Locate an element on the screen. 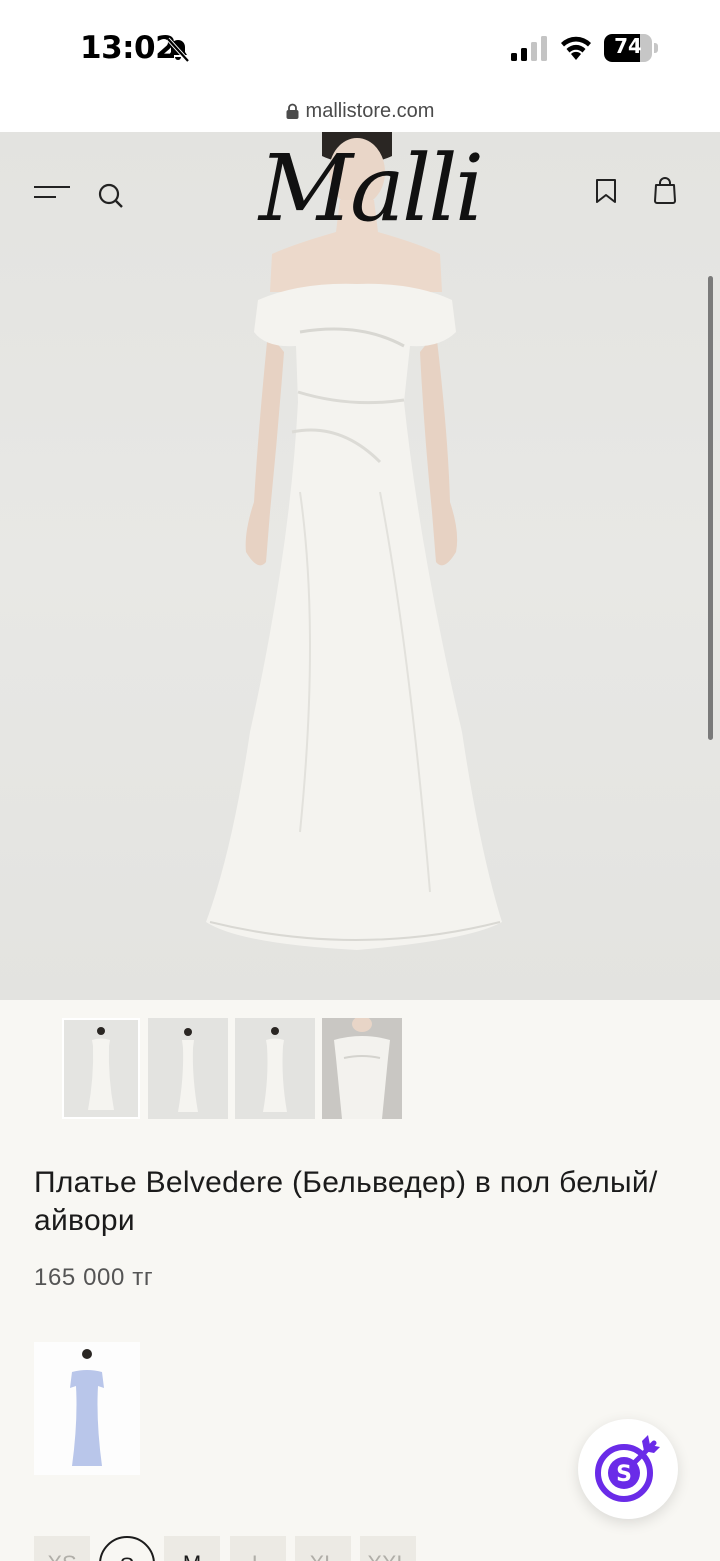 This screenshot has height=1561, width=720. size-option: L is located at coordinates (258, 1548).